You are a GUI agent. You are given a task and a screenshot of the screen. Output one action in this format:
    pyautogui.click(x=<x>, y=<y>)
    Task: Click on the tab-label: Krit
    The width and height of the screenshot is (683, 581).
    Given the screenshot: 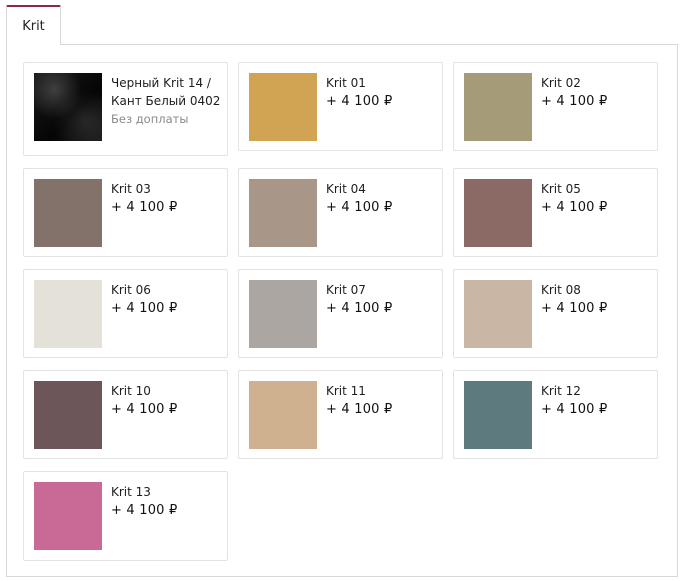 What is the action you would take?
    pyautogui.click(x=33, y=26)
    